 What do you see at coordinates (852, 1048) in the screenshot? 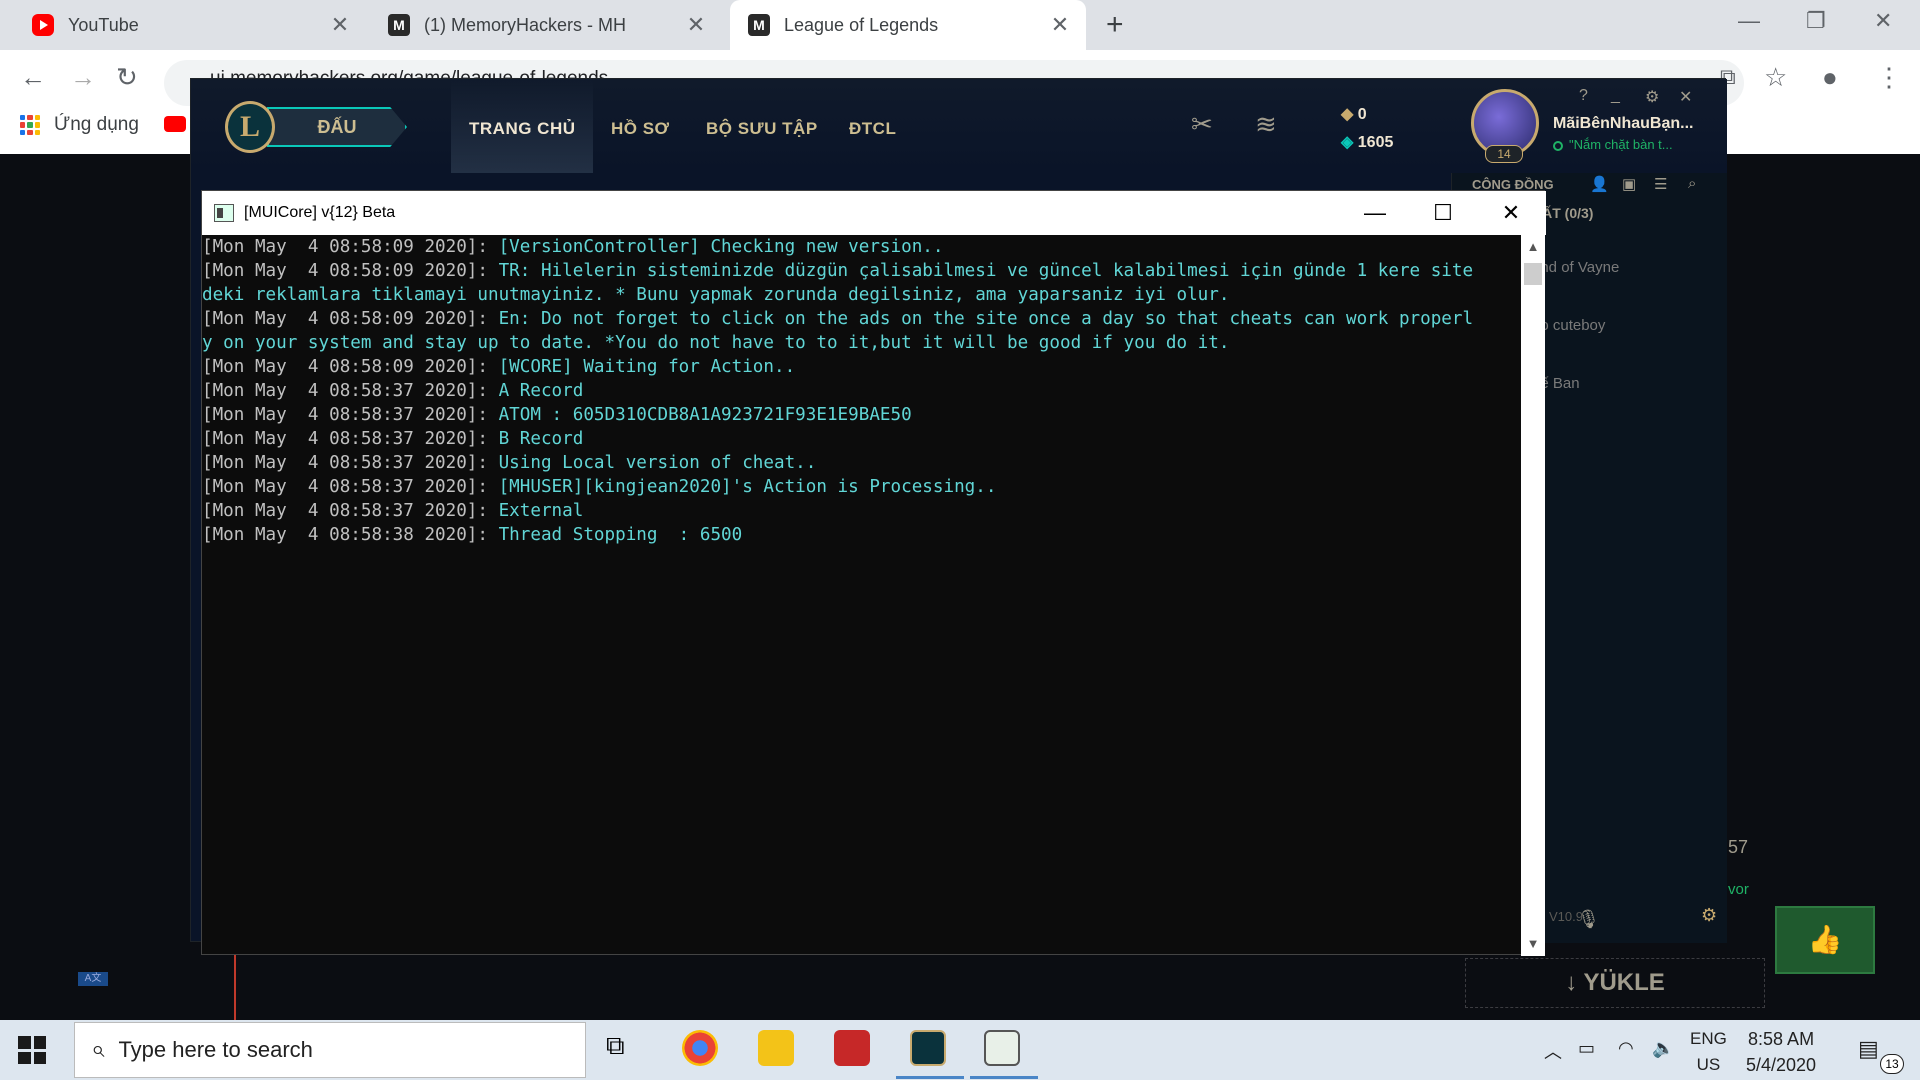
I see `garena-icon` at bounding box center [852, 1048].